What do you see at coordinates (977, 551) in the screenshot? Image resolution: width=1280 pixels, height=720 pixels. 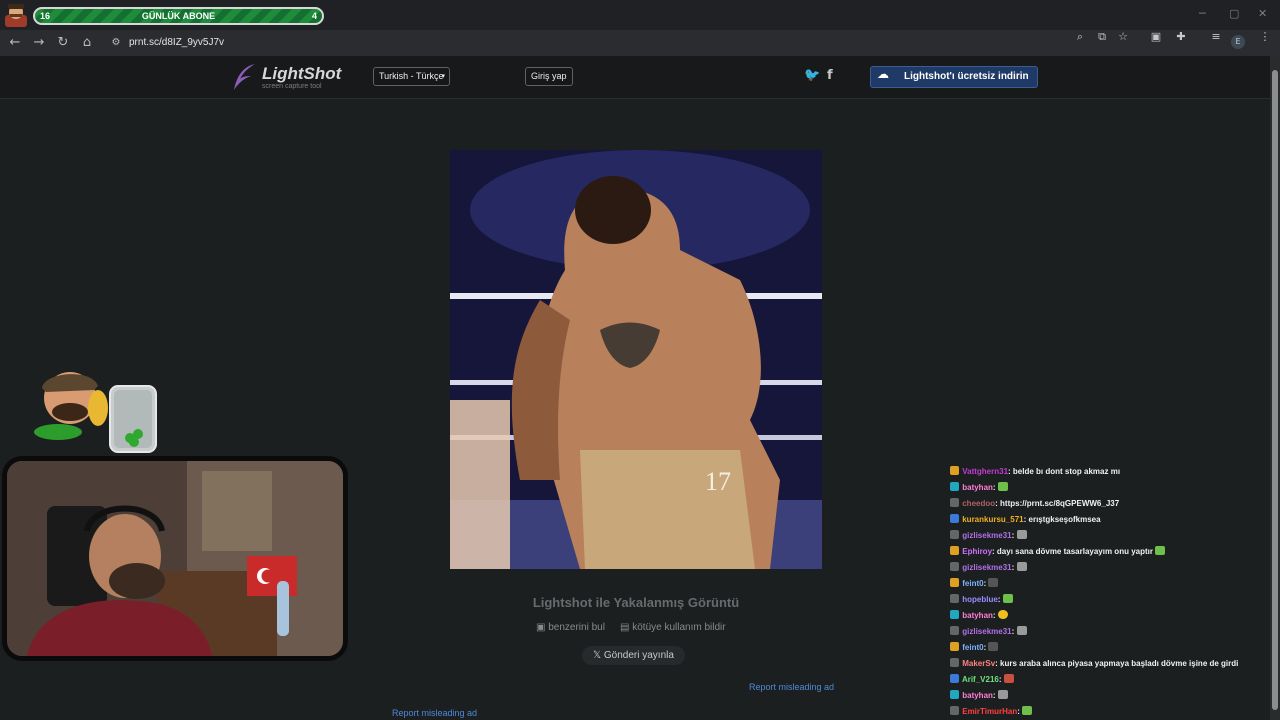 I see `chat-username: Ephiroy` at bounding box center [977, 551].